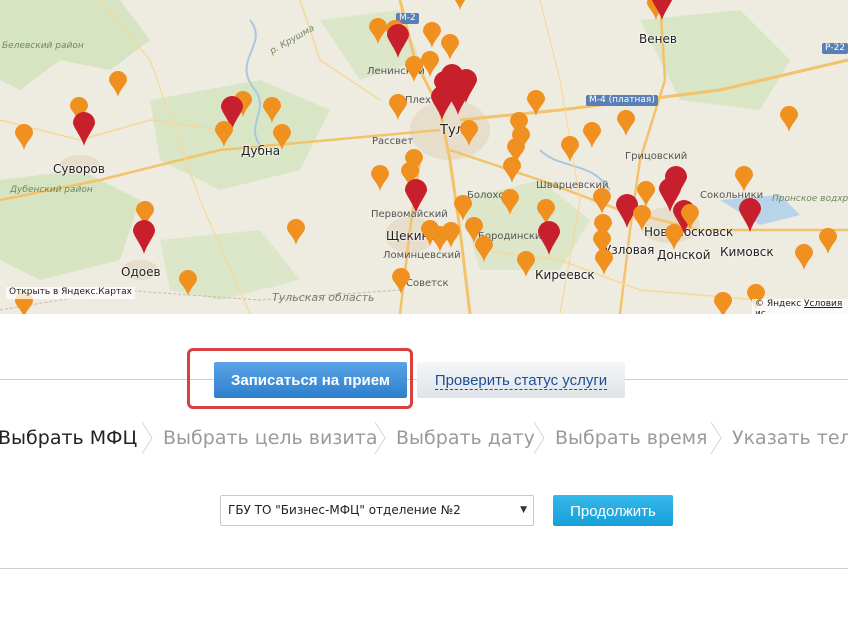 The height and width of the screenshot is (623, 848). What do you see at coordinates (656, 156) in the screenshot?
I see `town-label: Грицовский` at bounding box center [656, 156].